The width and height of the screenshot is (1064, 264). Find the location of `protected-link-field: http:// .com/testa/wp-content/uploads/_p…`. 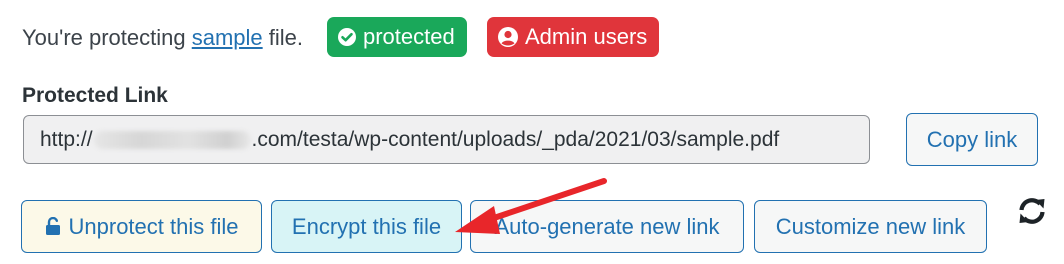

protected-link-field: http:// .com/testa/wp-content/uploads/_p… is located at coordinates (446, 139).